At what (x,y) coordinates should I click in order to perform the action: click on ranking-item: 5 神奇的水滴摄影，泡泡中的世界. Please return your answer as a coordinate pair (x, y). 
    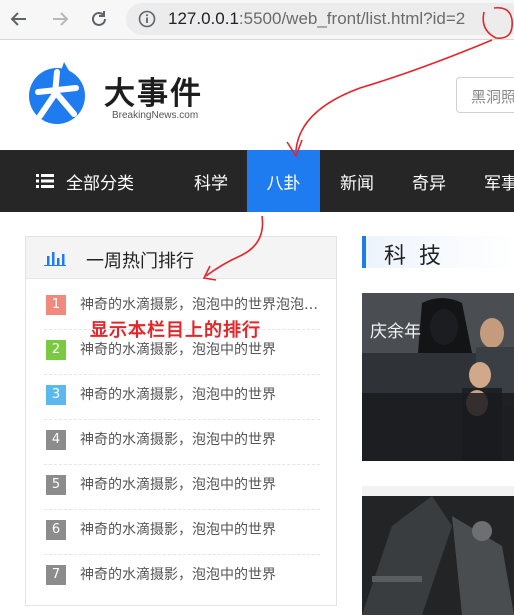
    Looking at the image, I should click on (182, 487).